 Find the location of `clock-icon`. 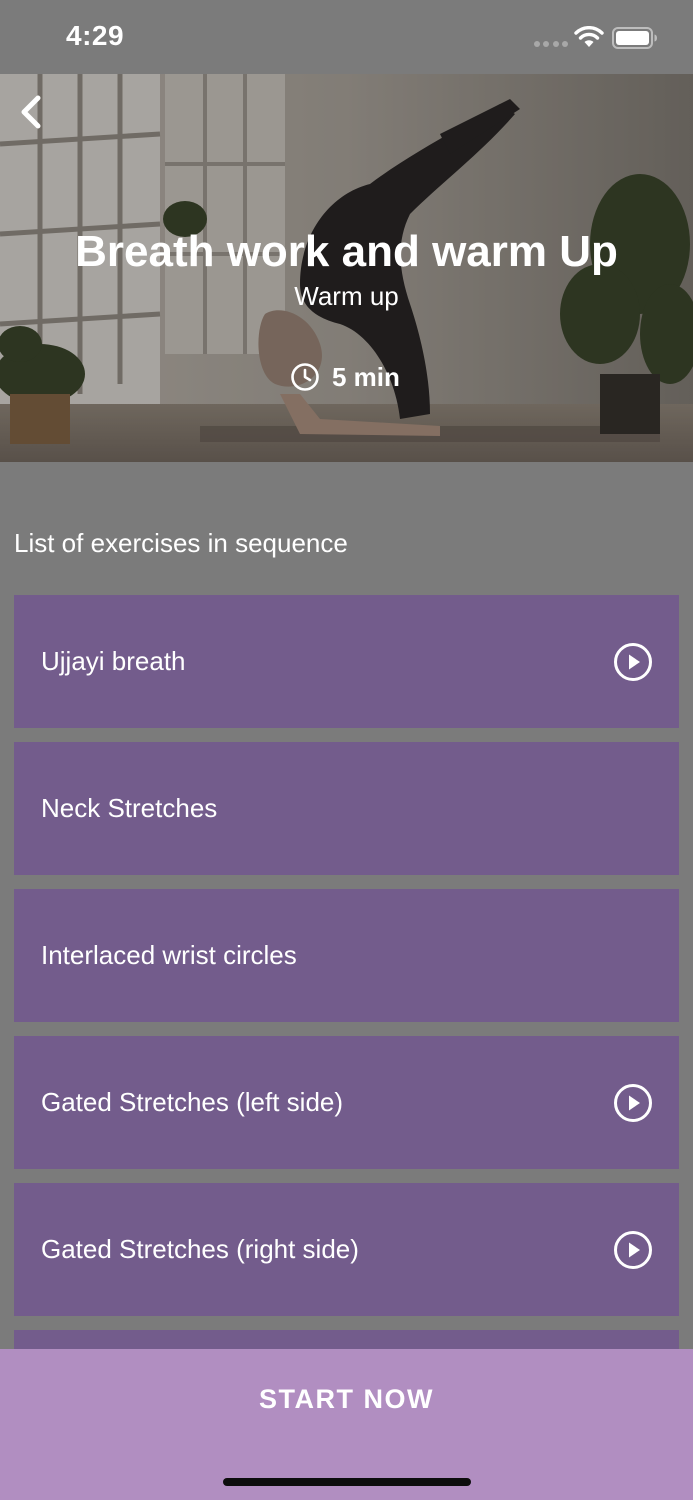

clock-icon is located at coordinates (305, 377).